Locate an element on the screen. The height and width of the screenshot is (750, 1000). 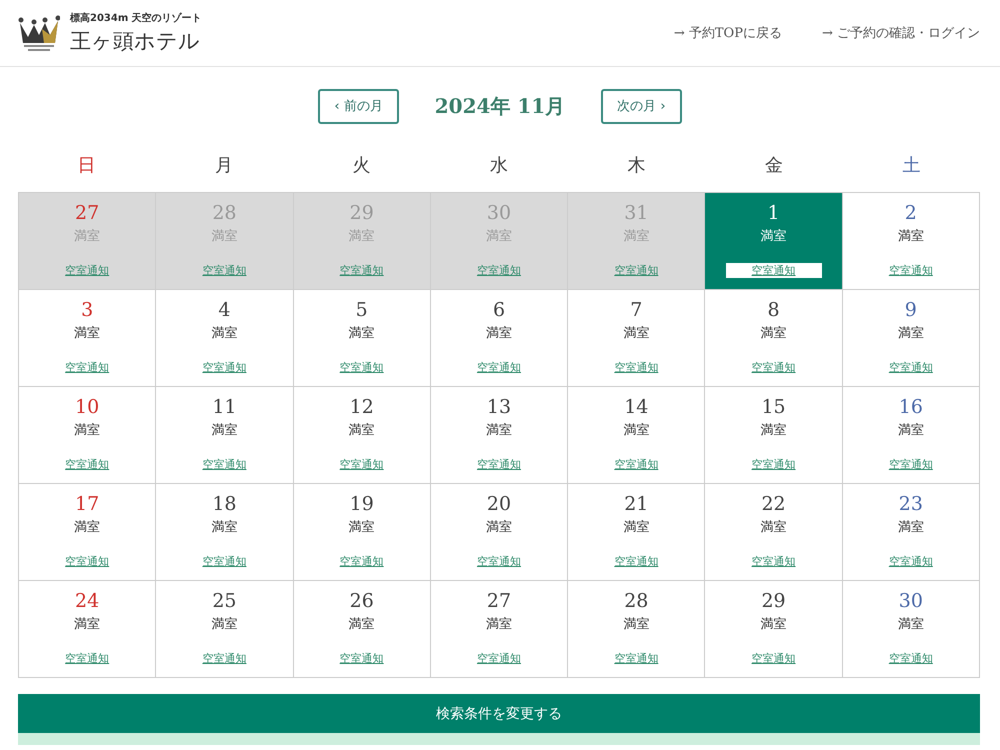
calendar-day-cell: 19 満室 空室通知 is located at coordinates (362, 532).